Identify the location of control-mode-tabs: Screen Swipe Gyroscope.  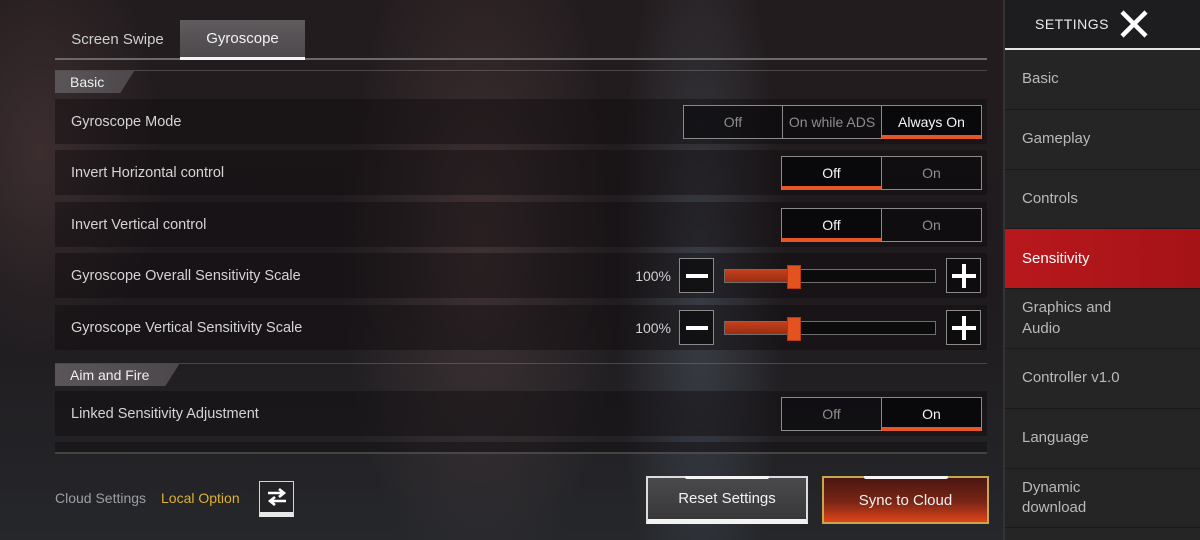
(521, 40).